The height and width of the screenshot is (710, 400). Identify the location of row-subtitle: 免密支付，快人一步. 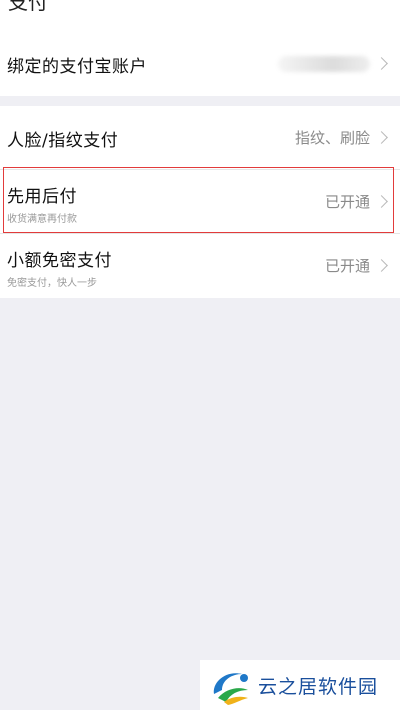
(52, 283).